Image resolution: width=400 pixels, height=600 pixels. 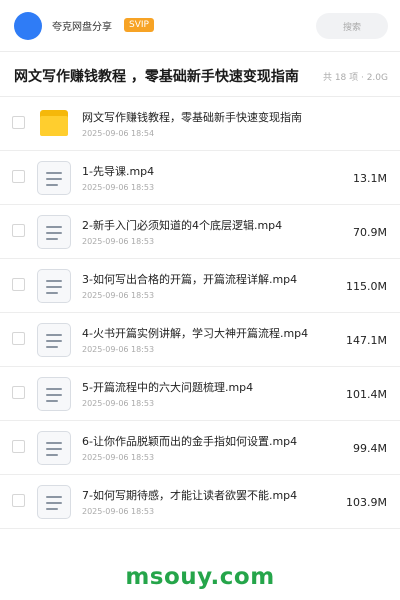 What do you see at coordinates (156, 77) in the screenshot?
I see `page-title: 网文写作赚钱教程 ，零基础新手快速变现指南` at bounding box center [156, 77].